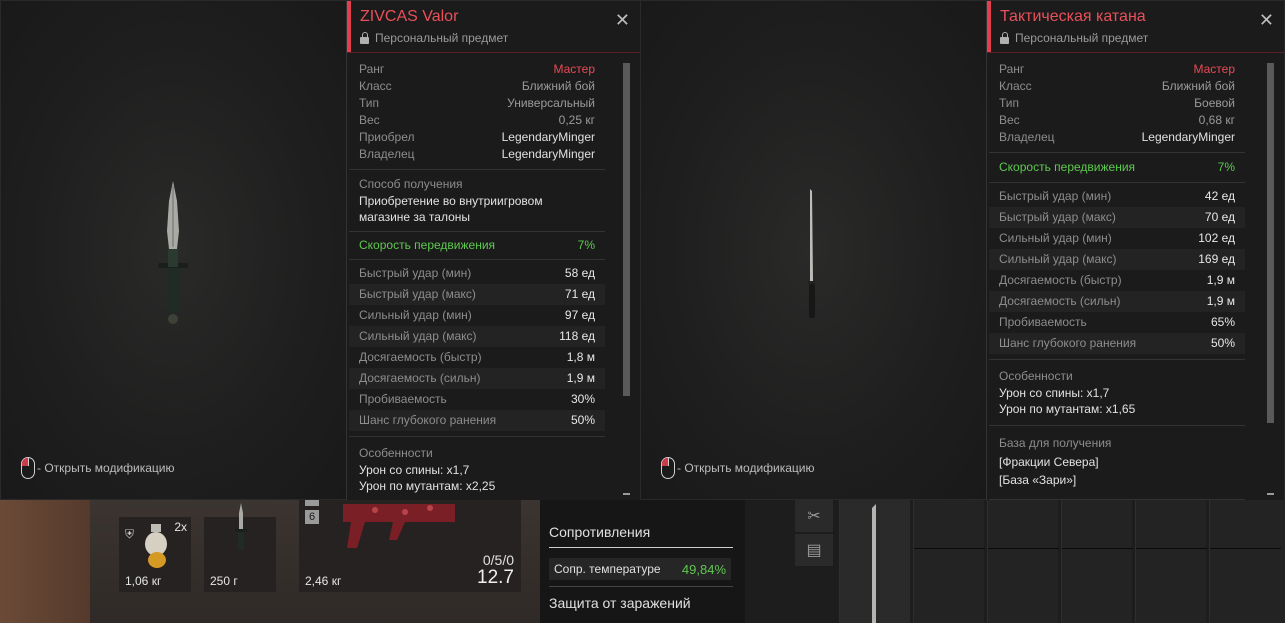  Describe the element at coordinates (399, 526) in the screenshot. I see `rifle-icon` at that location.